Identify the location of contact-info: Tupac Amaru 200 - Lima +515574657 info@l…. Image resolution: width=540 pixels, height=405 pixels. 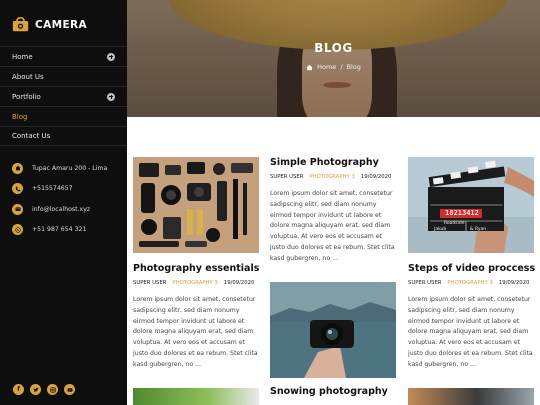
(59, 199).